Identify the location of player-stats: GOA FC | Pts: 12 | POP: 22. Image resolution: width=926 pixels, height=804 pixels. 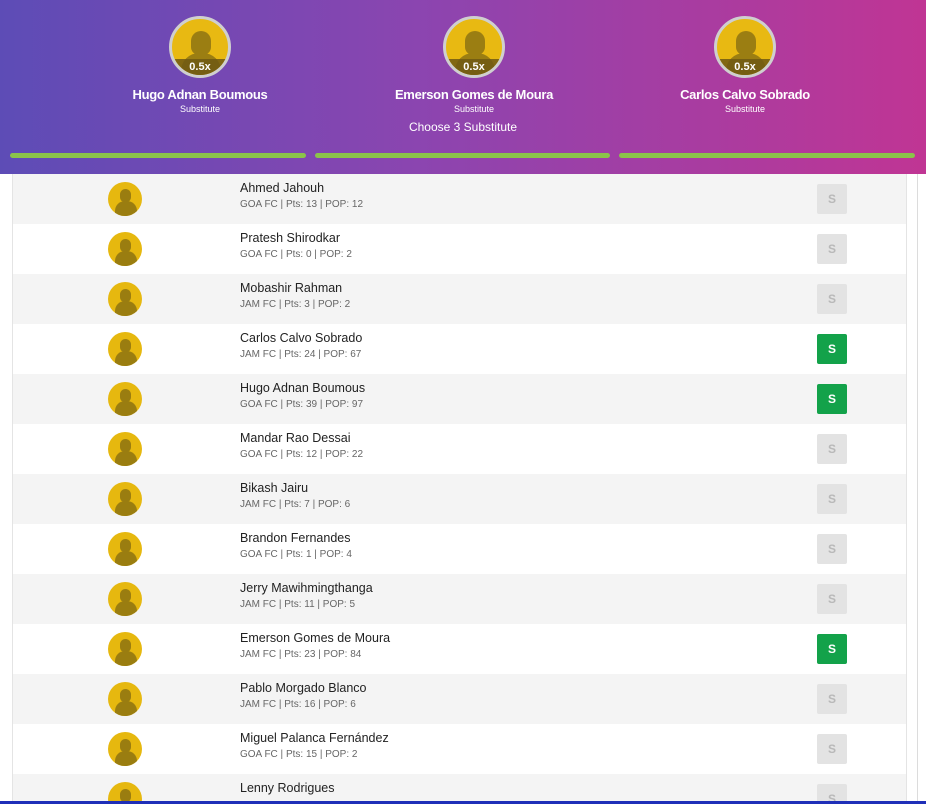
(302, 454).